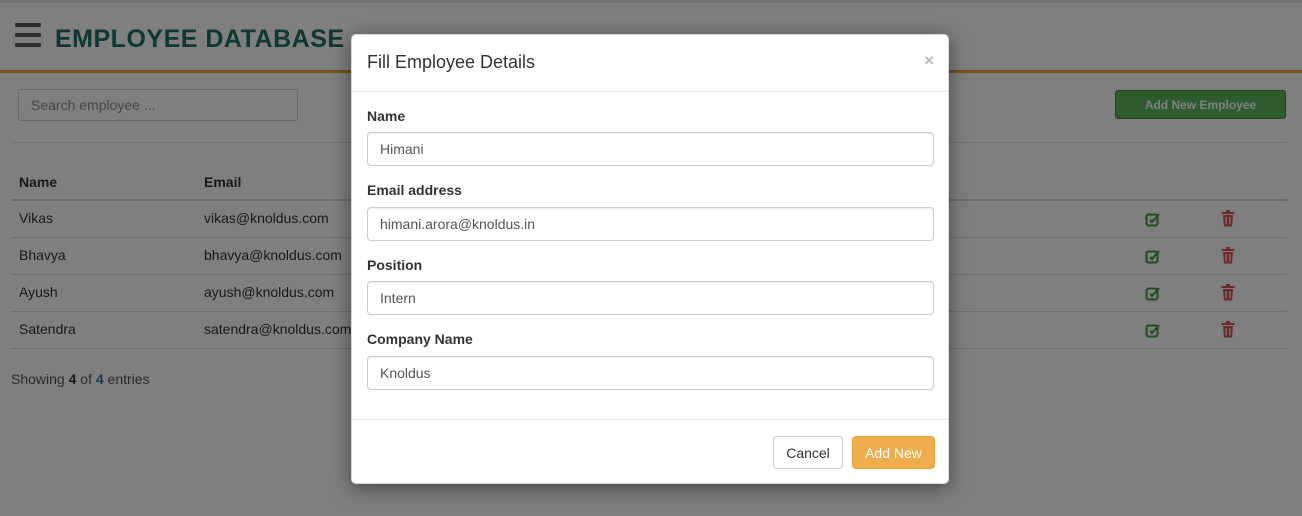 The height and width of the screenshot is (516, 1302). Describe the element at coordinates (808, 452) in the screenshot. I see `cancel-button: Cancel` at that location.